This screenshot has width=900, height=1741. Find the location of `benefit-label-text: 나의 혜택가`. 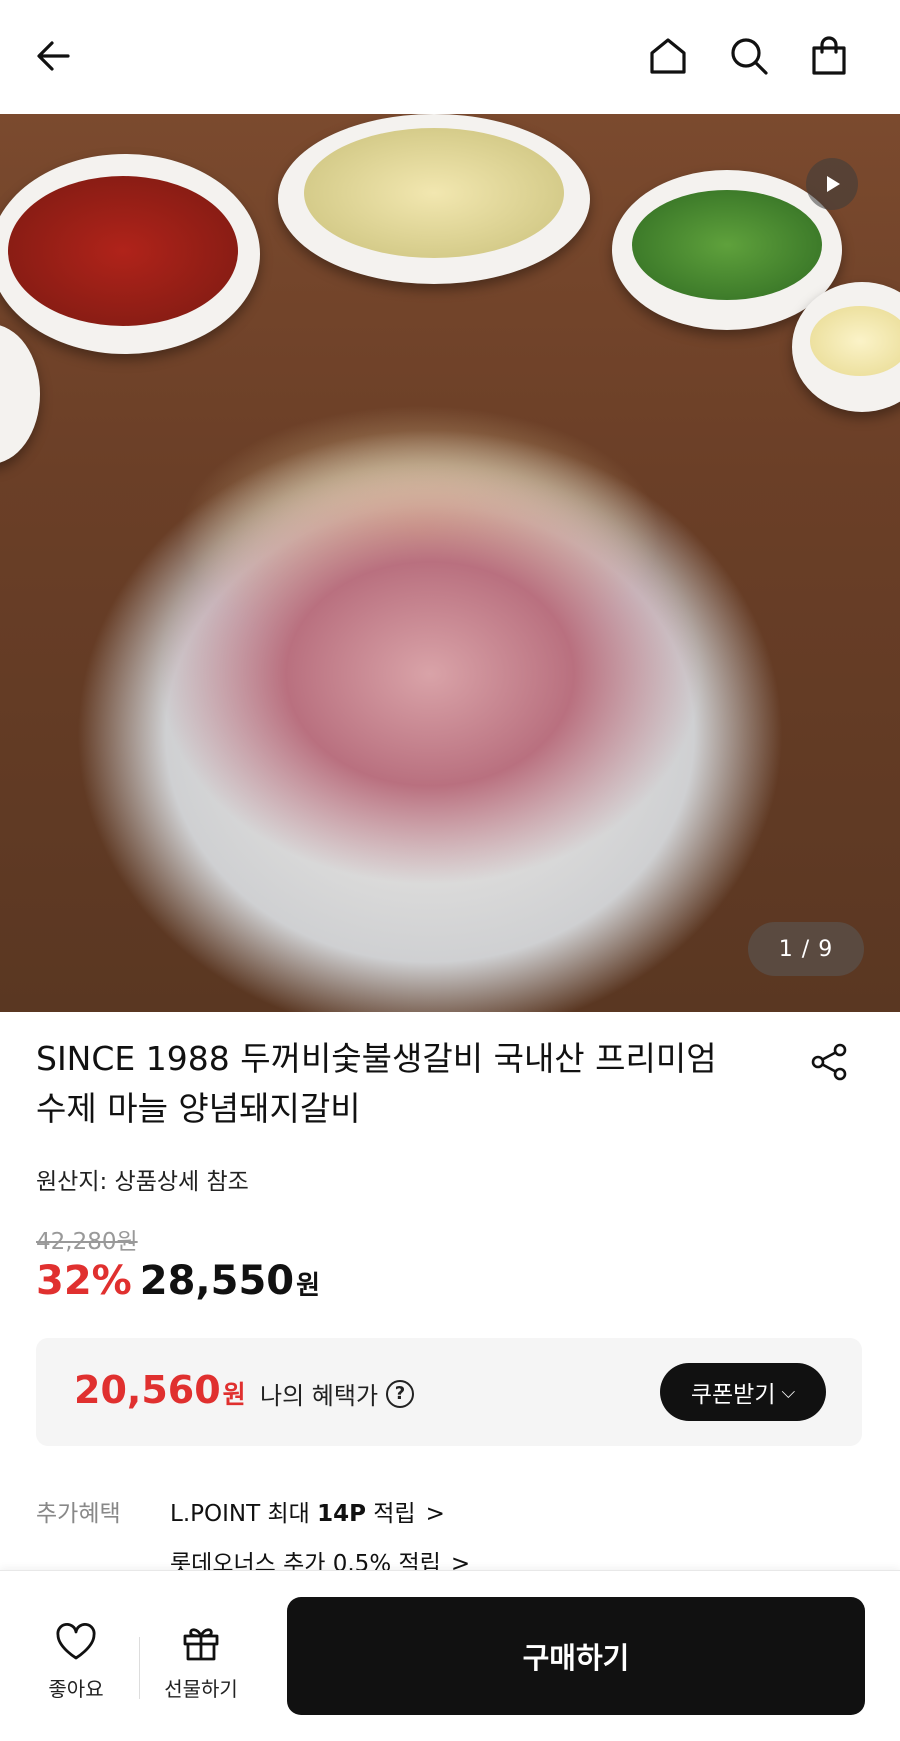

benefit-label-text: 나의 혜택가 is located at coordinates (319, 1396).